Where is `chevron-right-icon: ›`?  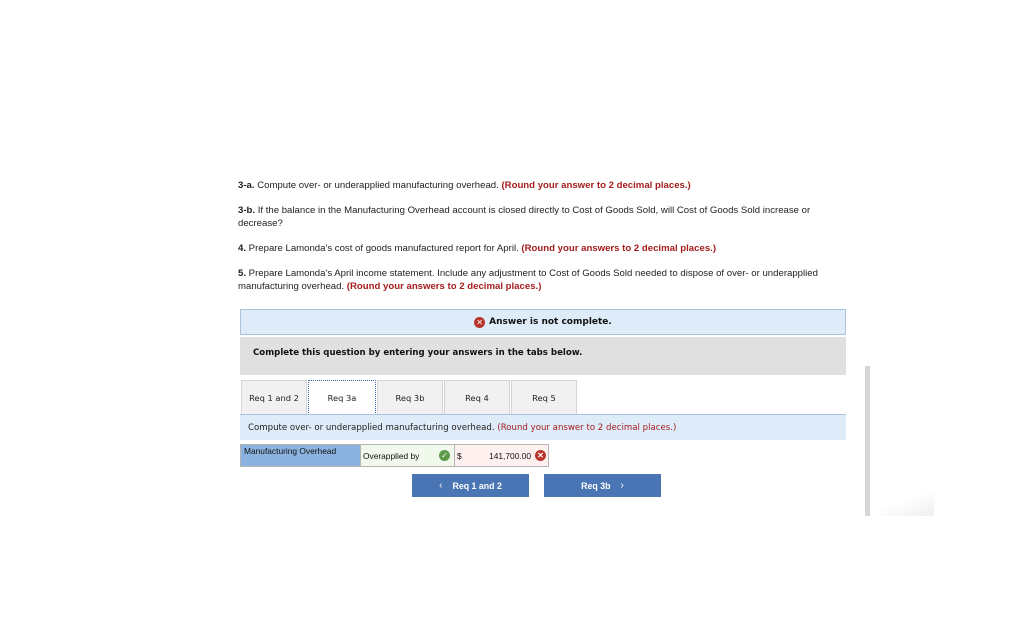 chevron-right-icon: › is located at coordinates (622, 485).